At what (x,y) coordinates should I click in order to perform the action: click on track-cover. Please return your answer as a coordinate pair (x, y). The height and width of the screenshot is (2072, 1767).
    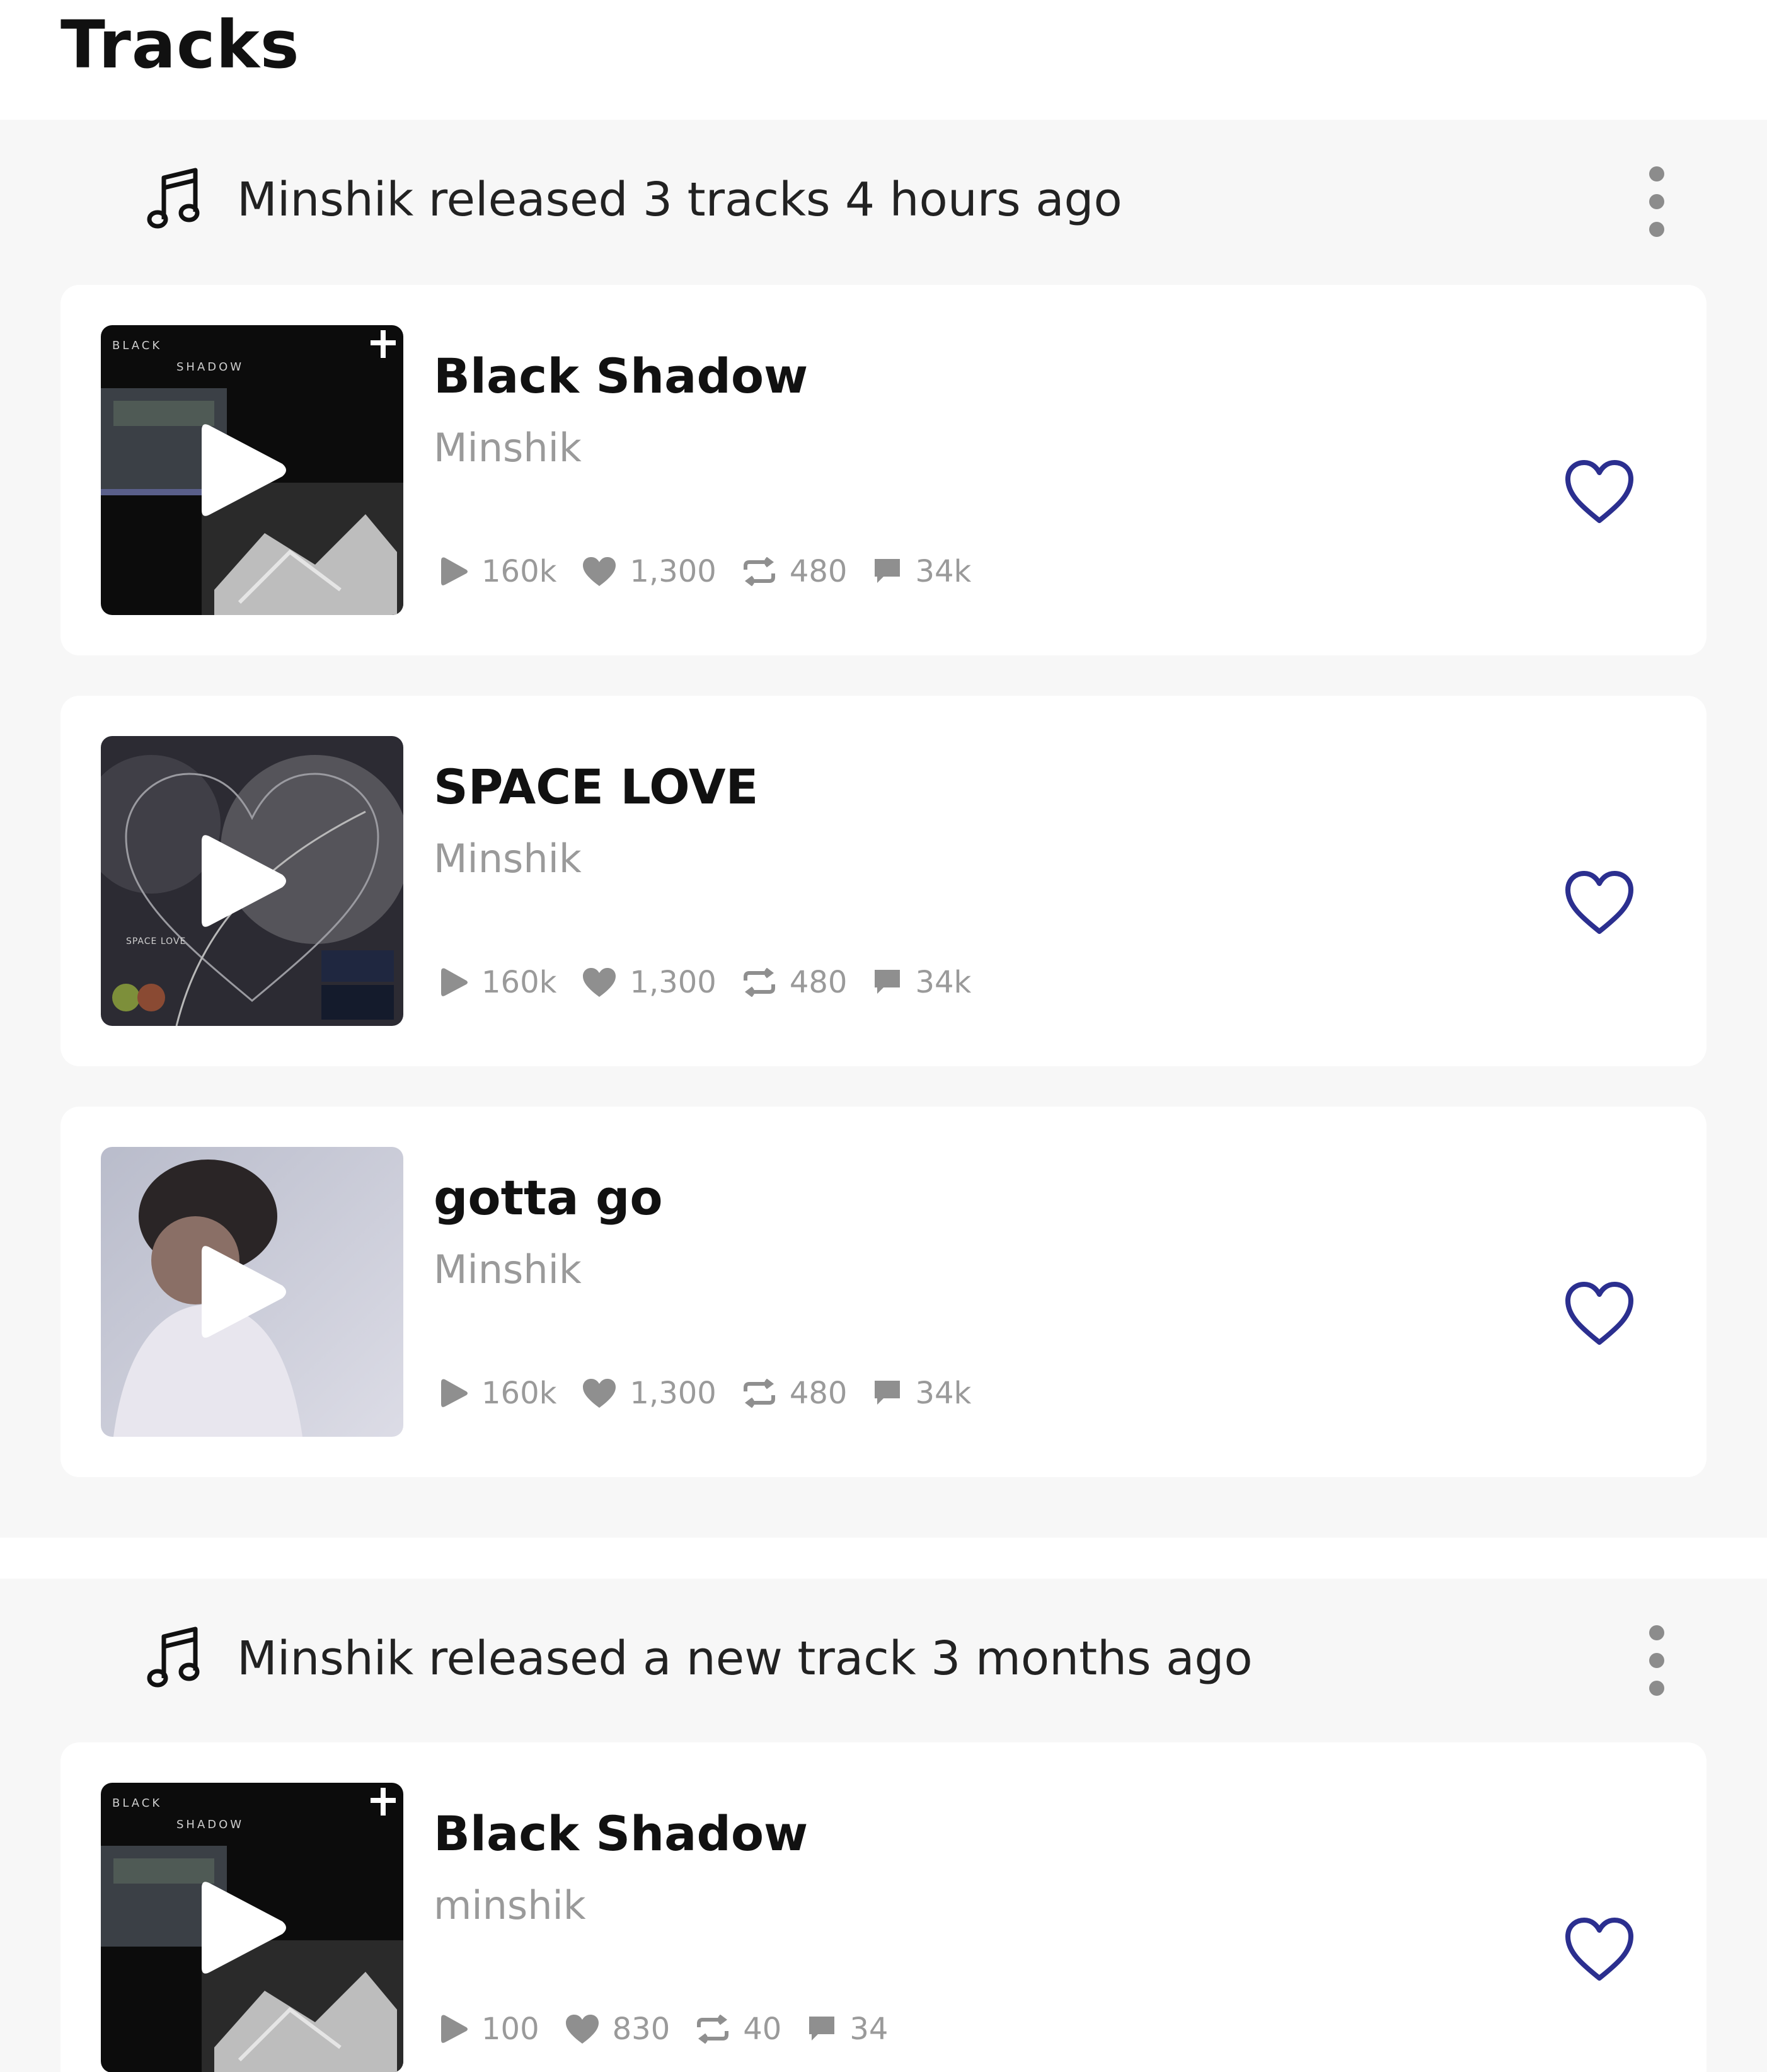
    Looking at the image, I should click on (252, 1292).